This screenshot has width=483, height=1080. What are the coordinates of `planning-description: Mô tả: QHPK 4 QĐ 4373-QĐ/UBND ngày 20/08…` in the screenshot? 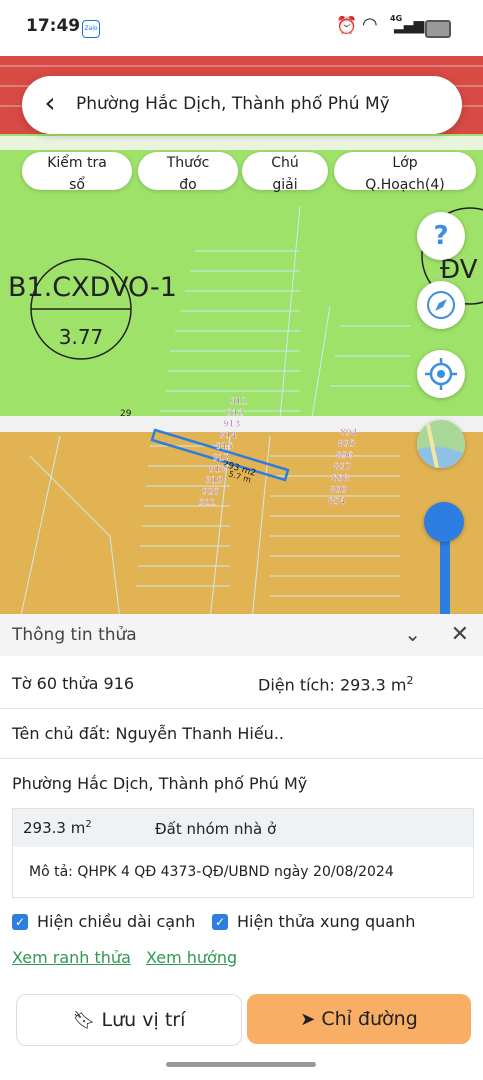 It's located at (211, 872).